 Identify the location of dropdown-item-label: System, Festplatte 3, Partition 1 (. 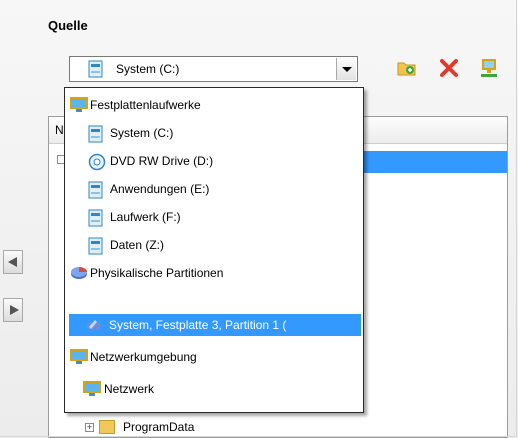
(198, 325).